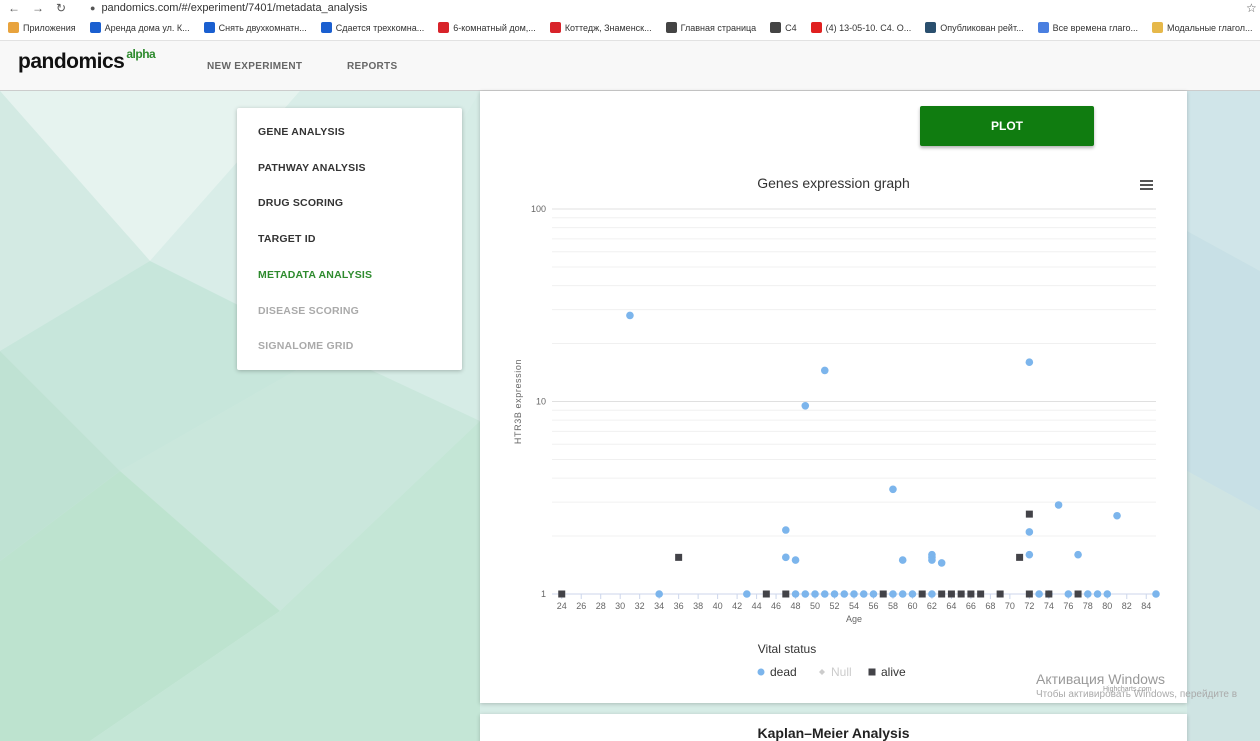 This screenshot has width=1260, height=741. I want to click on globe-icon, so click(776, 27).